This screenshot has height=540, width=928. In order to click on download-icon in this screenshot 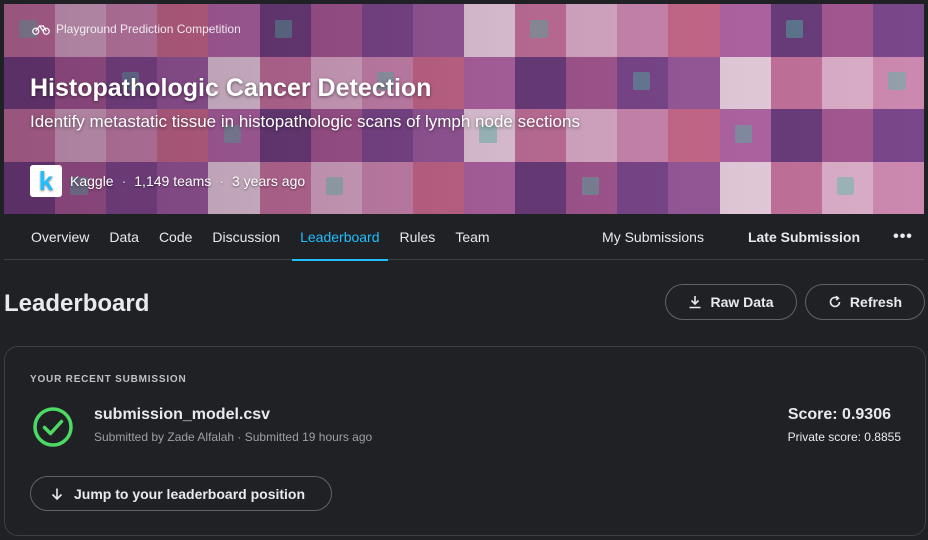, I will do `click(695, 302)`.